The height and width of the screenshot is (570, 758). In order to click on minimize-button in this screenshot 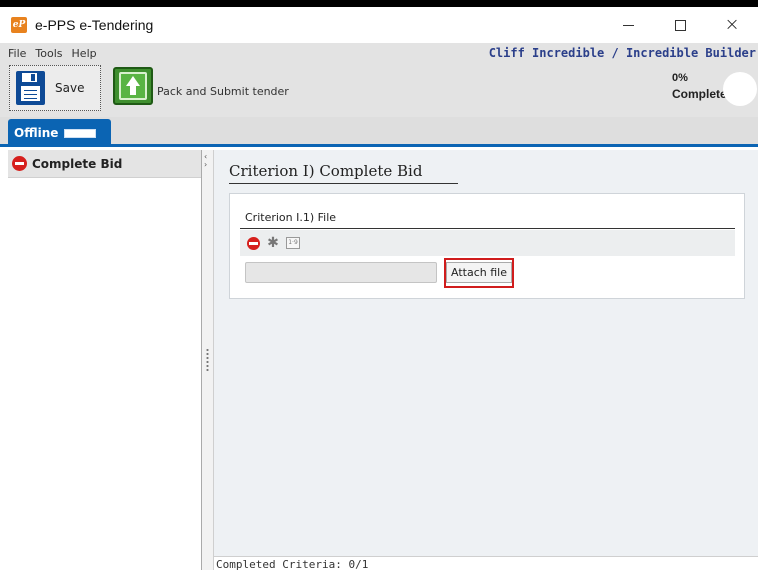, I will do `click(628, 25)`.